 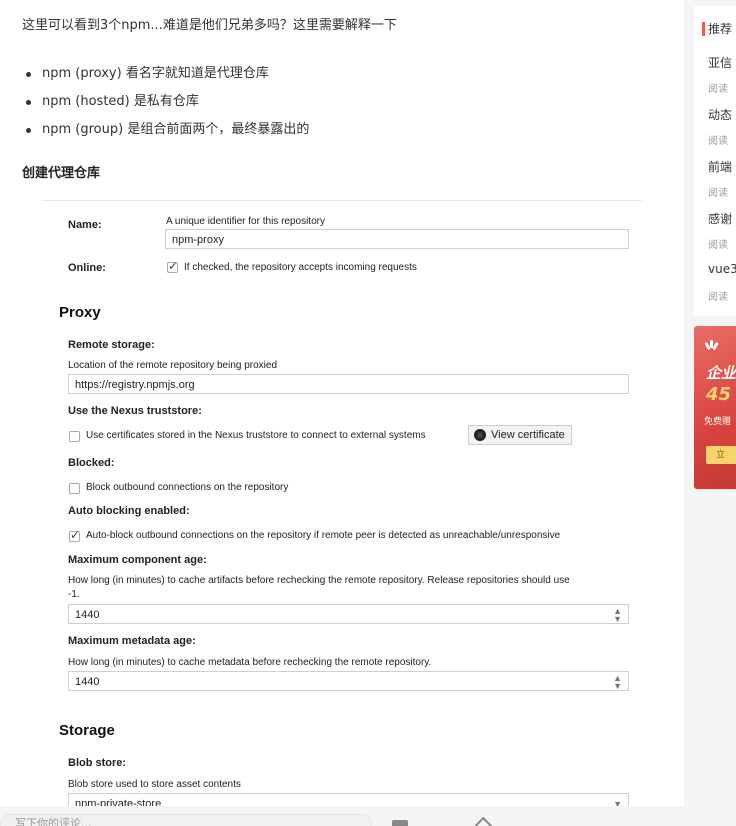 What do you see at coordinates (165, 74) in the screenshot?
I see `list-item: npm (proxy) 看名字就知道是代理仓库` at bounding box center [165, 74].